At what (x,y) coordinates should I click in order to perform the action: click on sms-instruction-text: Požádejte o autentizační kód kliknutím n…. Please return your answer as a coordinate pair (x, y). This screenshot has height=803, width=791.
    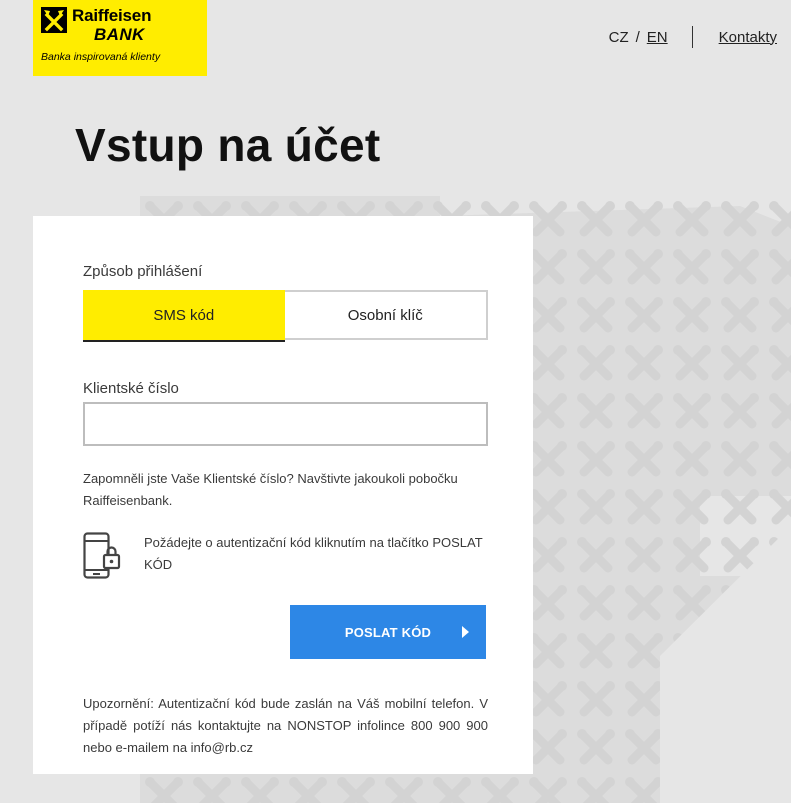
    Looking at the image, I should click on (313, 553).